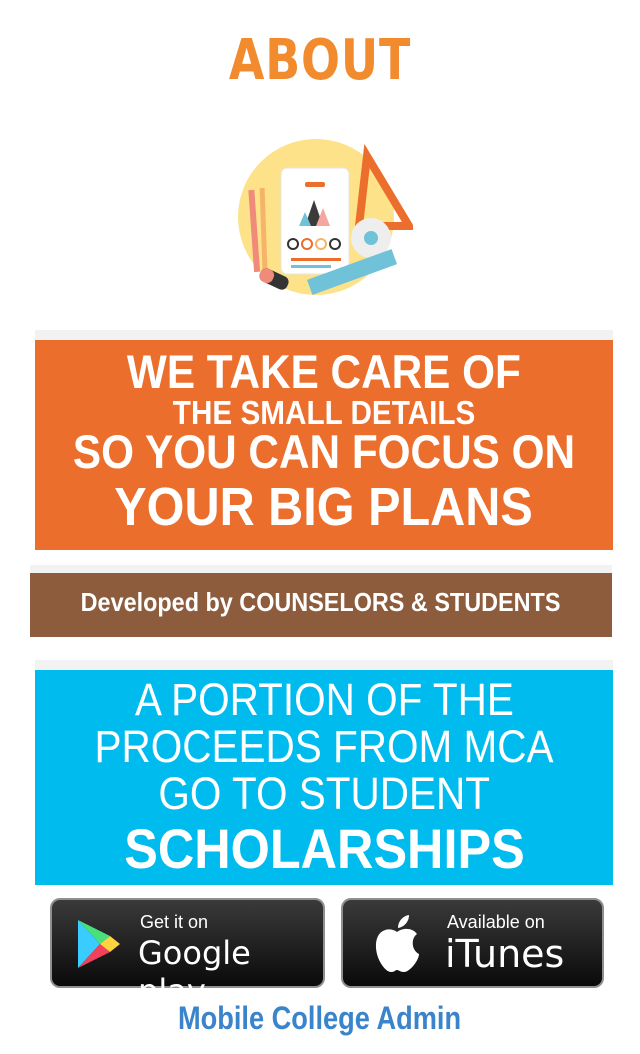 This screenshot has width=640, height=1054. Describe the element at coordinates (324, 746) in the screenshot. I see `blue-line-2: PROCEEDS FROM MCA` at that location.